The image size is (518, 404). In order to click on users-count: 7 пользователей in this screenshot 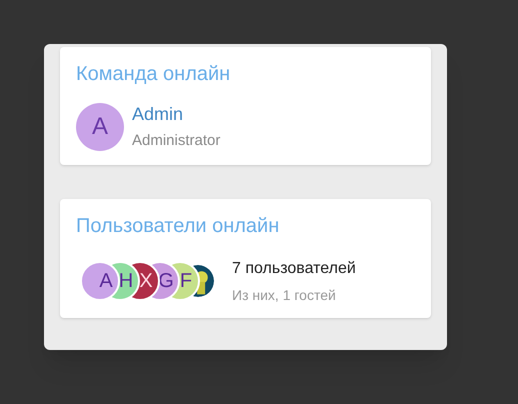, I will do `click(294, 268)`.